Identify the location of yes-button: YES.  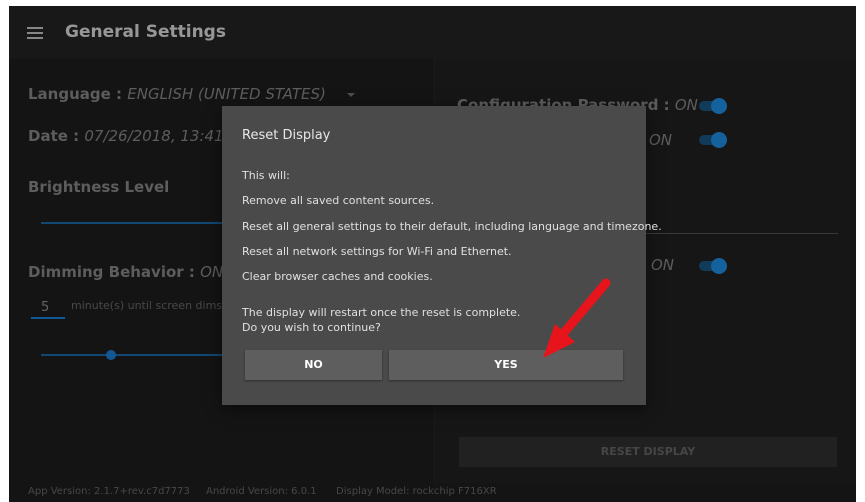
(506, 365).